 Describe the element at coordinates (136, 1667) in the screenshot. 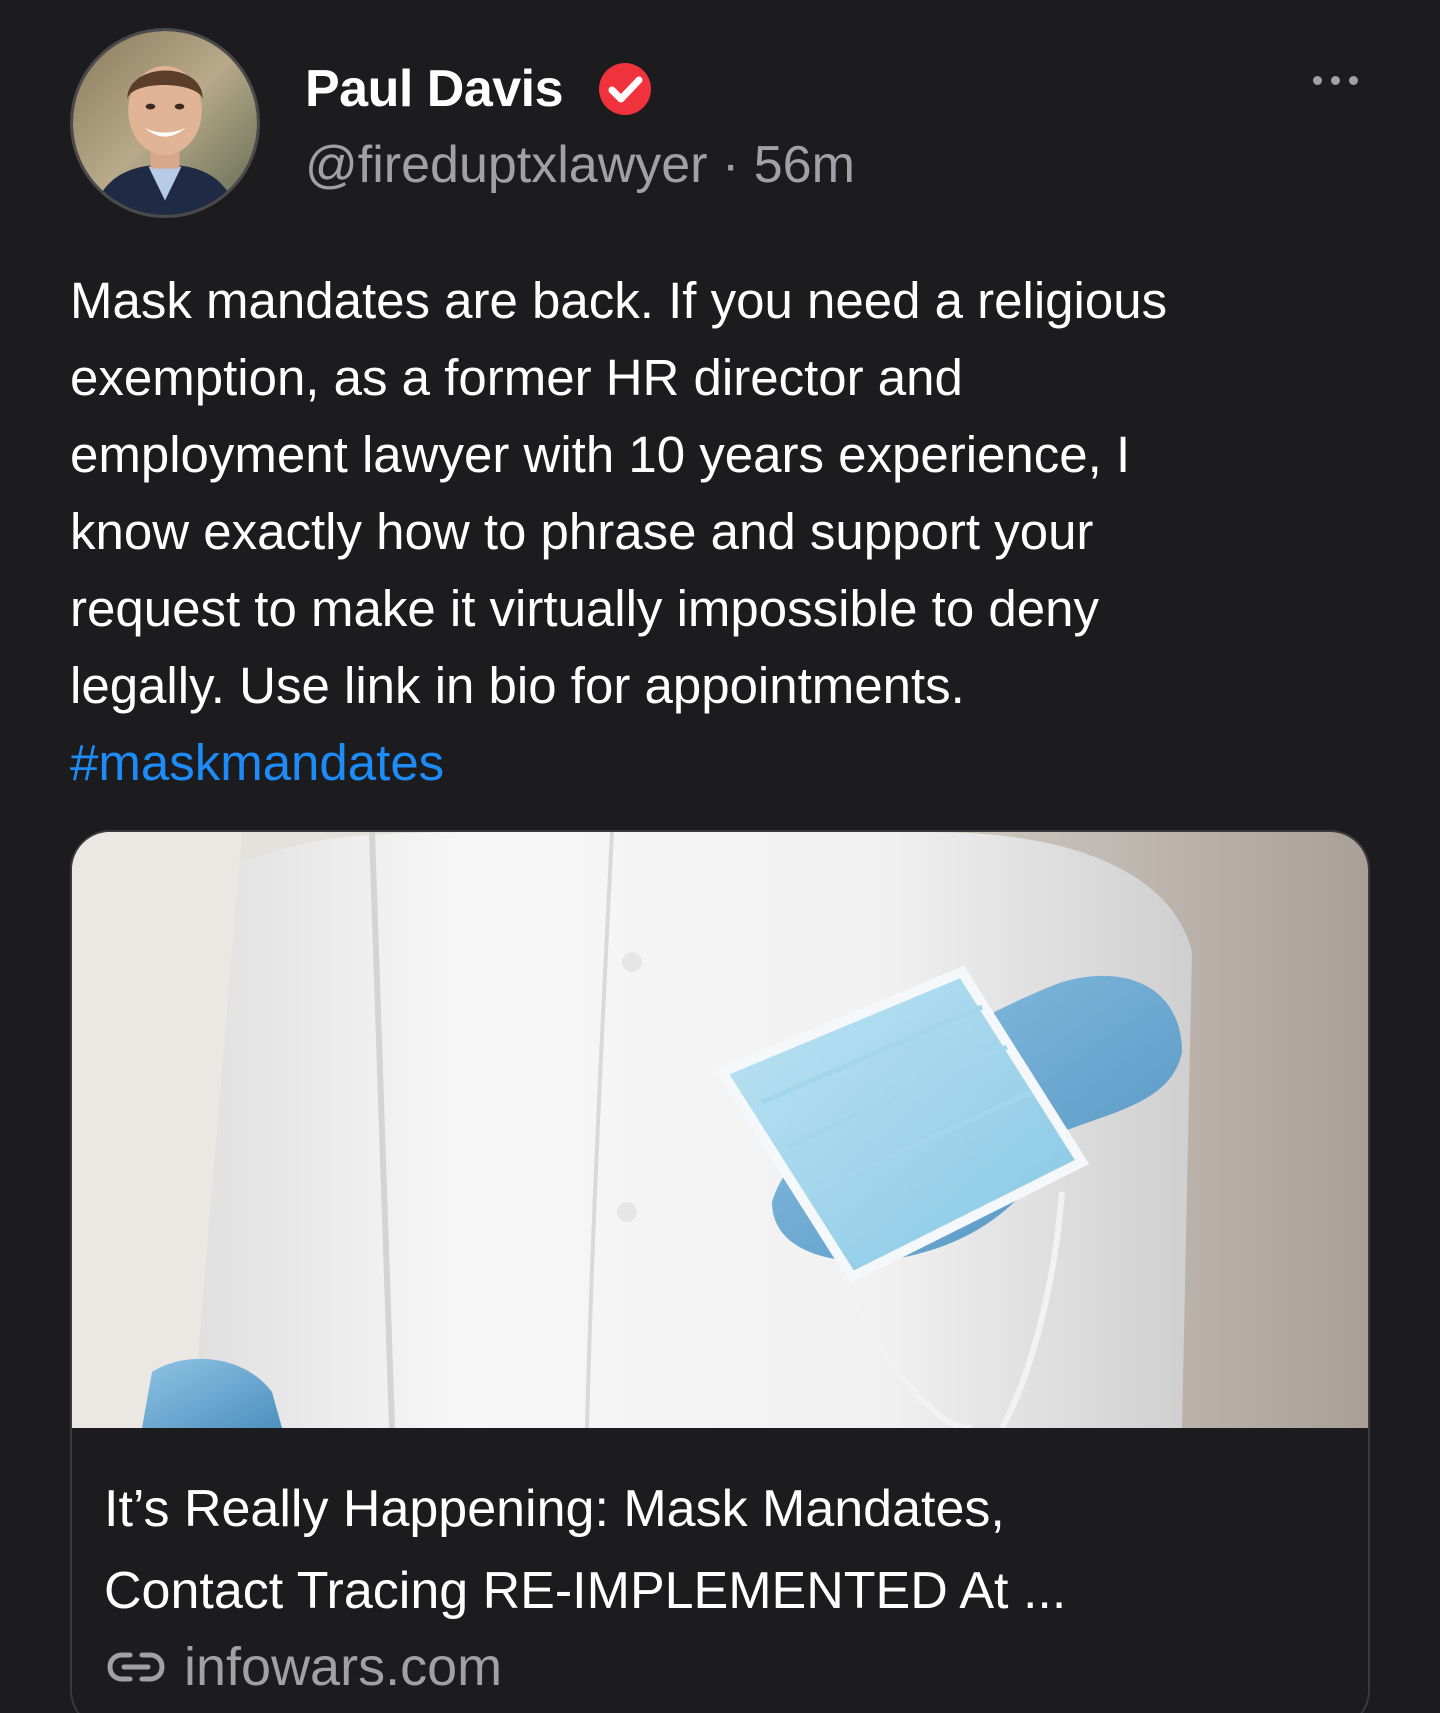

I see `link-icon` at that location.